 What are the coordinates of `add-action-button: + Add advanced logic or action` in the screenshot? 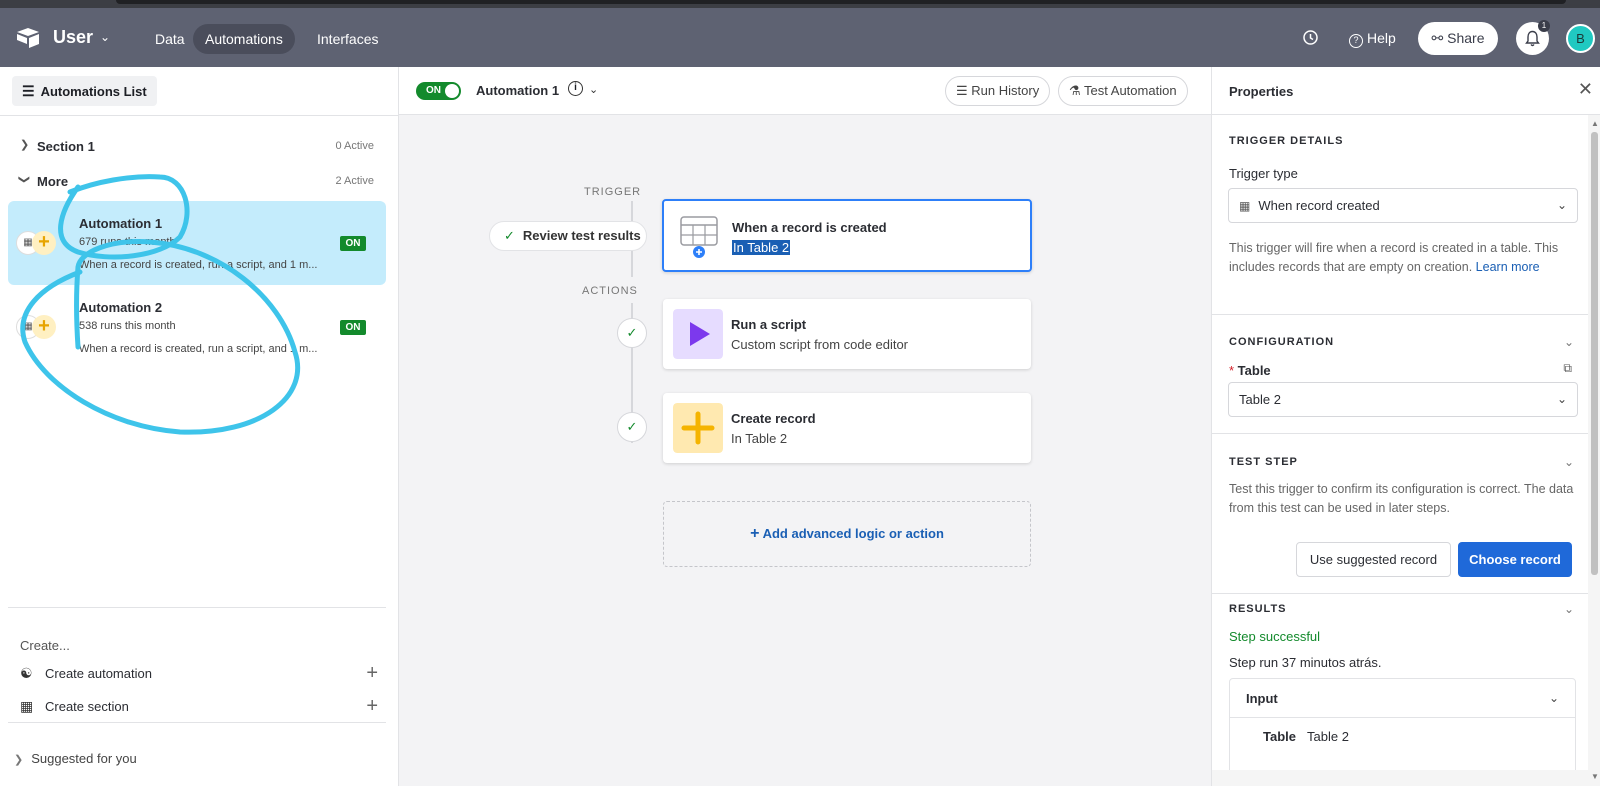 It's located at (847, 534).